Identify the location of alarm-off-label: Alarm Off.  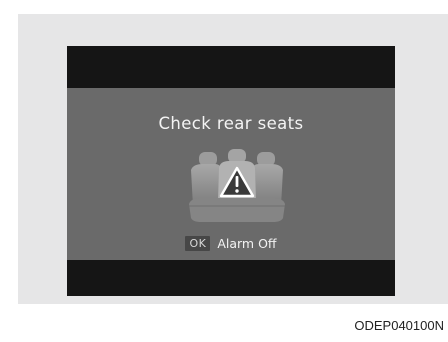
(247, 243).